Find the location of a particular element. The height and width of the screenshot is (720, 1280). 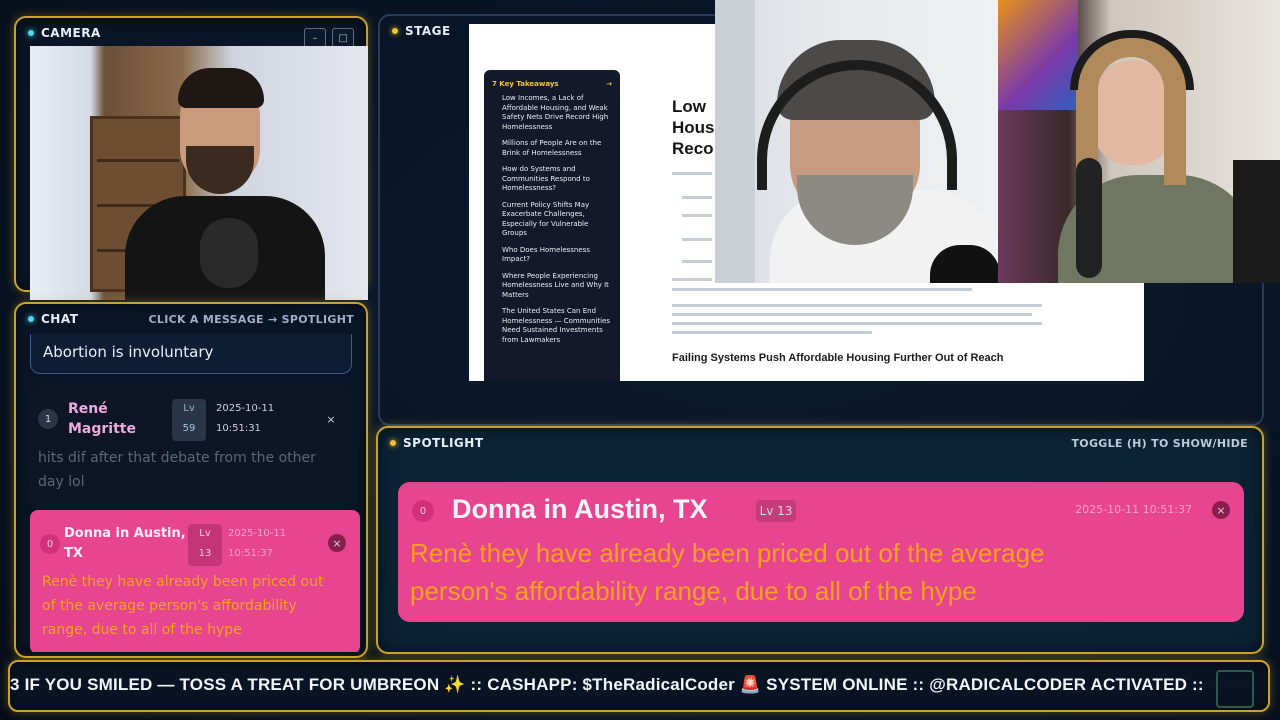

spotlight-title-label: SPOTLIGHT is located at coordinates (443, 443).